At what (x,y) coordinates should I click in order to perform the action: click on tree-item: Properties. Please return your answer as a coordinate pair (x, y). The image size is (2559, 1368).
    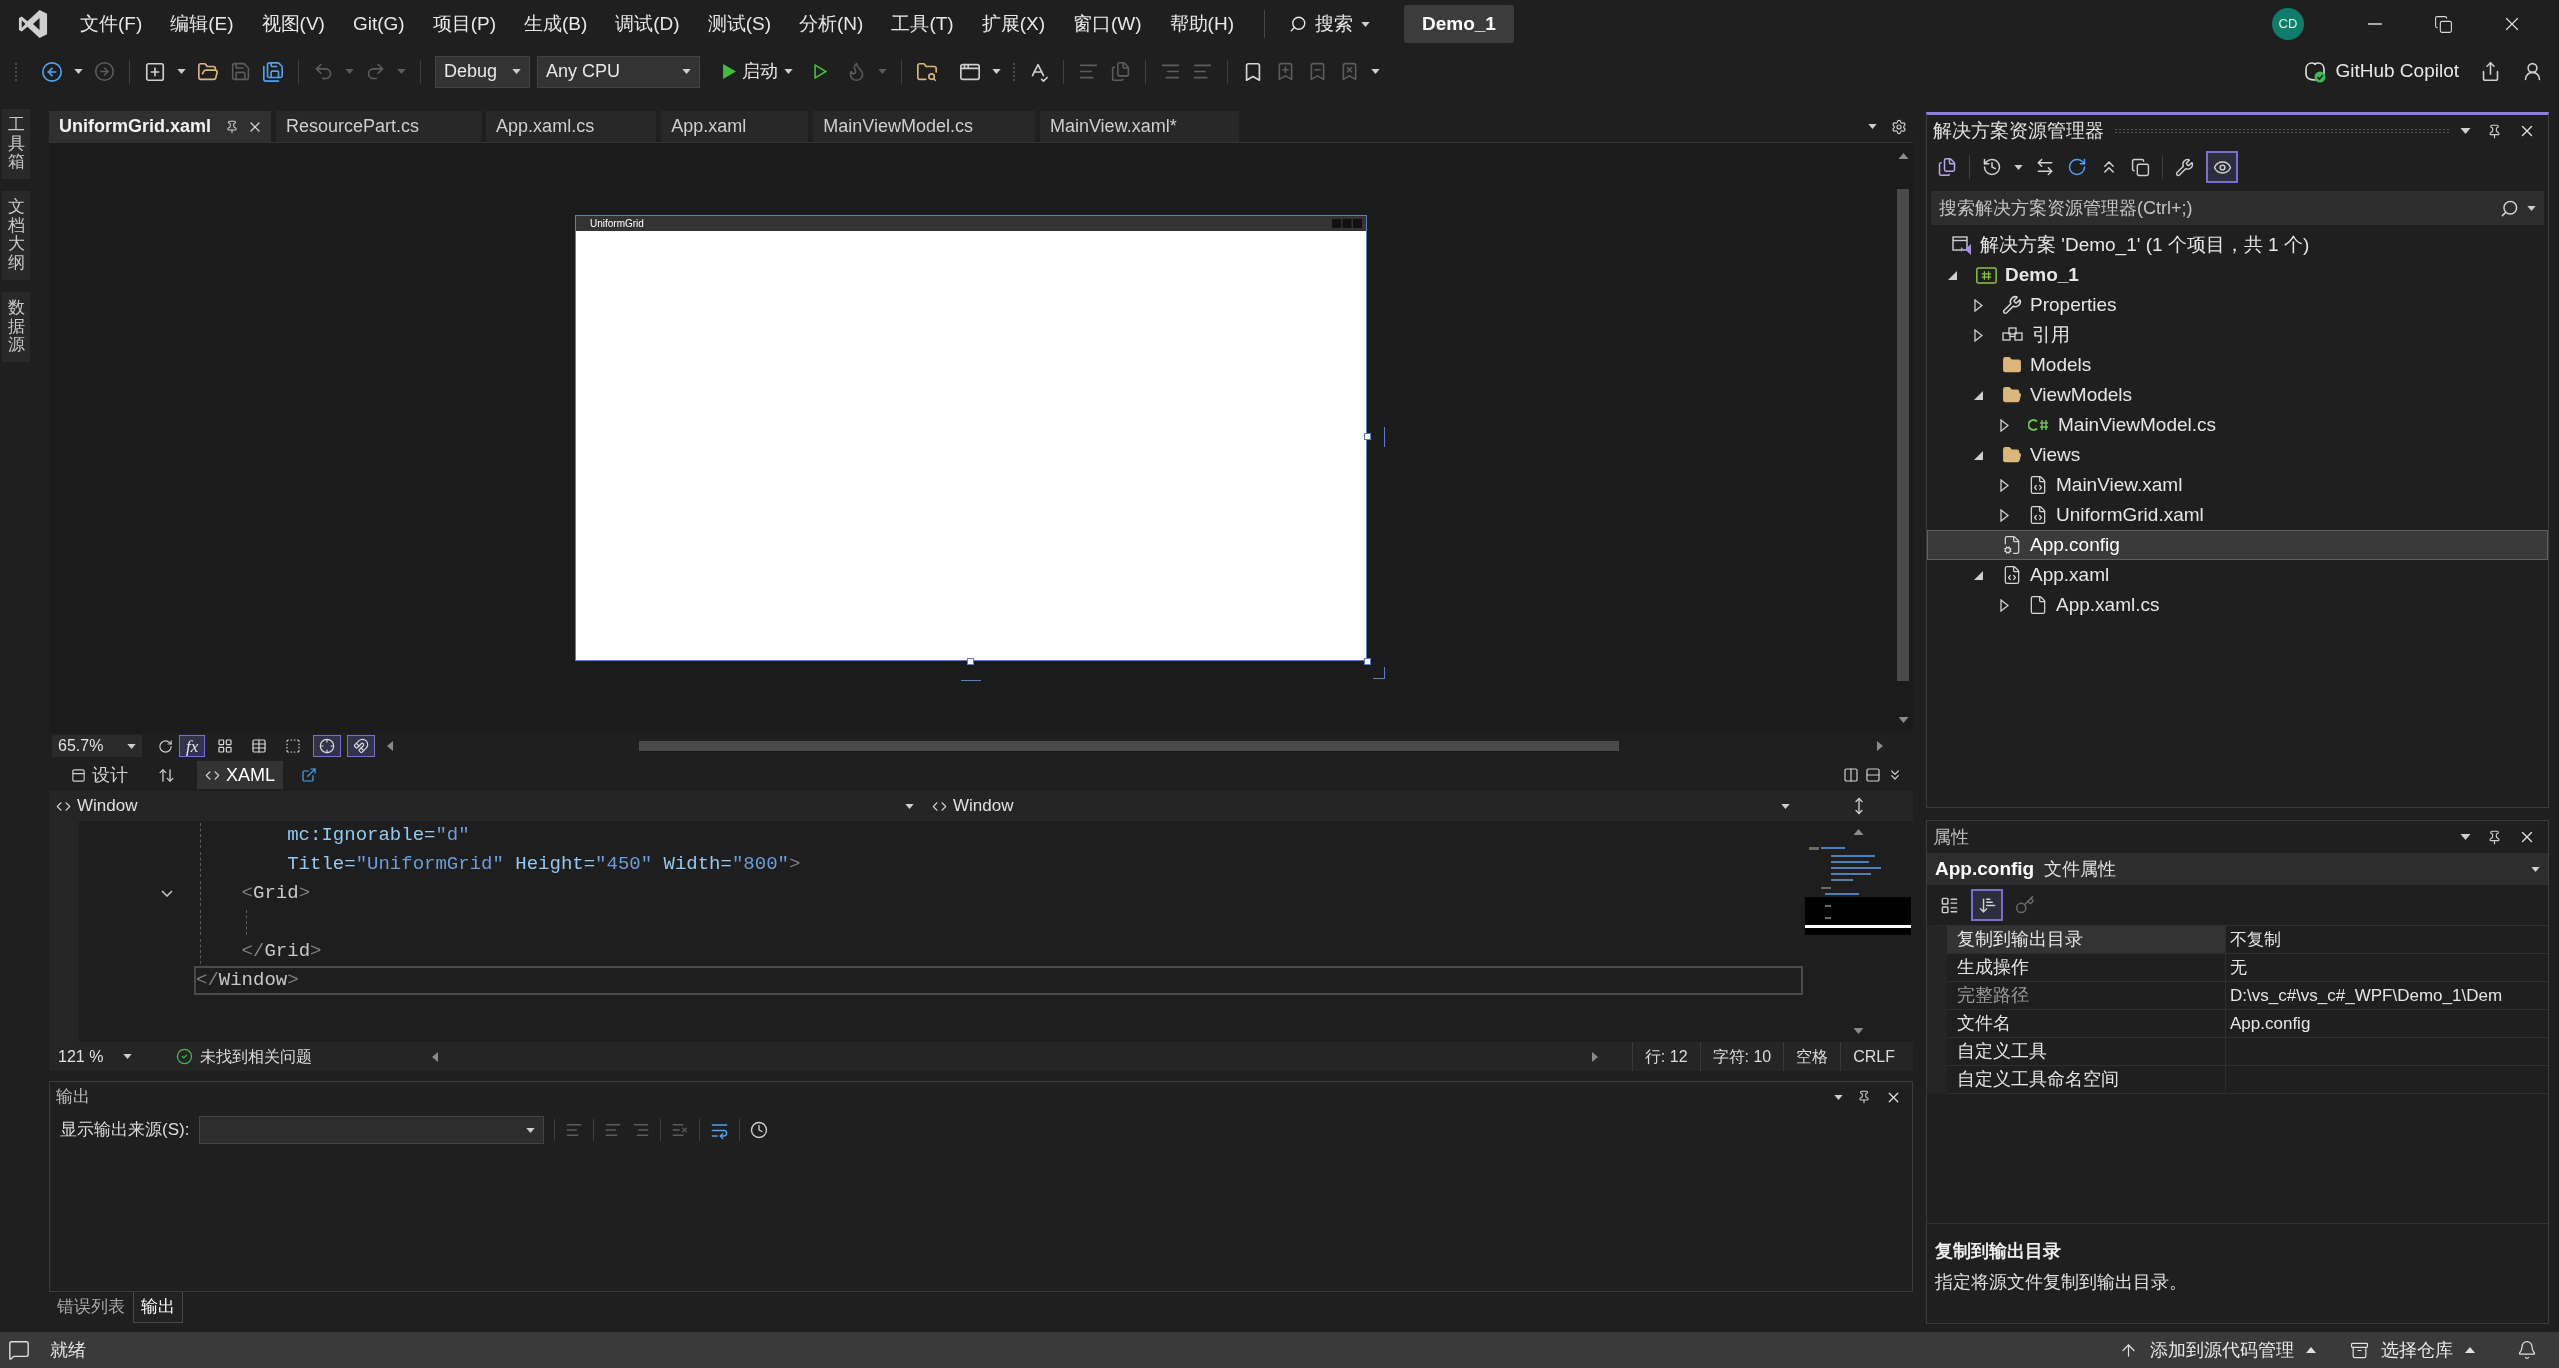
    Looking at the image, I should click on (2237, 305).